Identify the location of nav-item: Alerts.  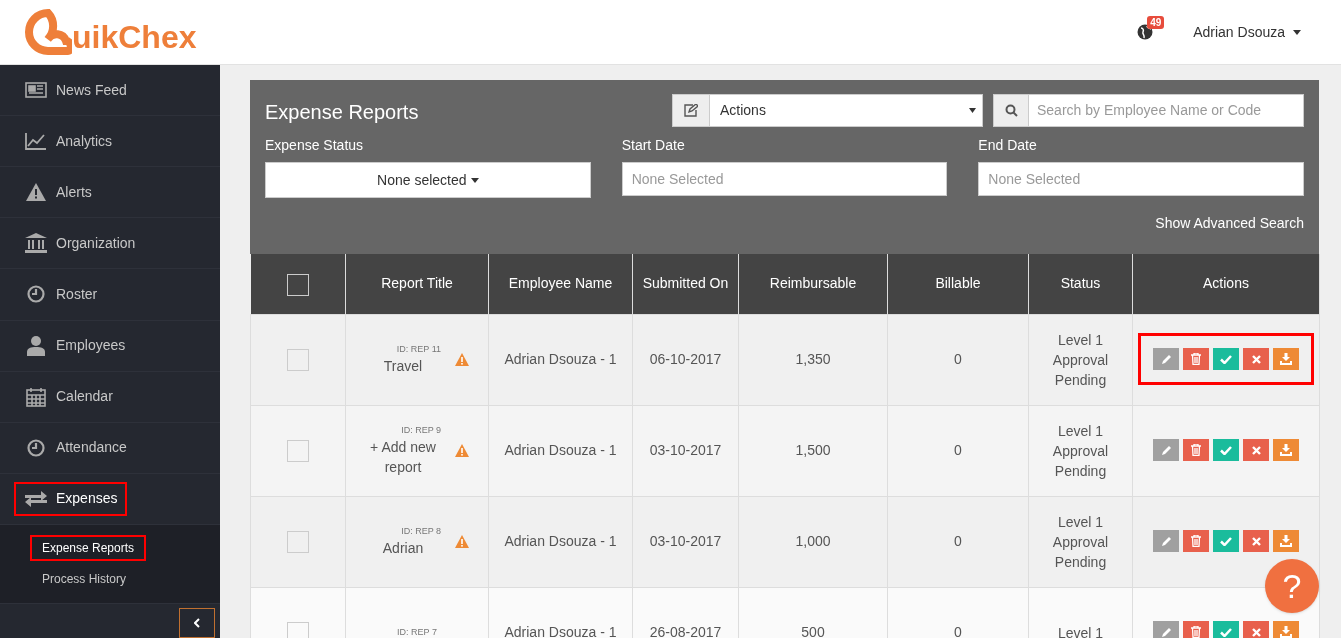
(58, 192).